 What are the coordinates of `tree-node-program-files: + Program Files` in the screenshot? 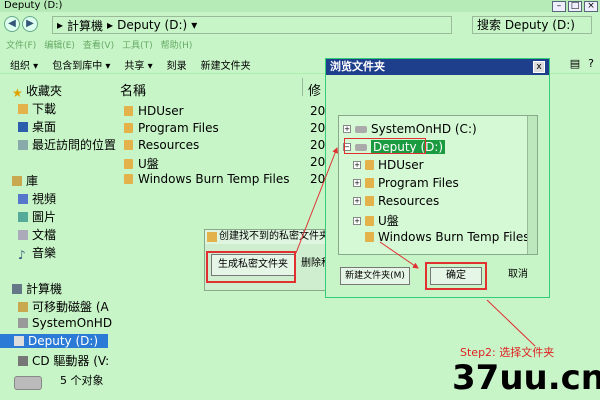 It's located at (406, 183).